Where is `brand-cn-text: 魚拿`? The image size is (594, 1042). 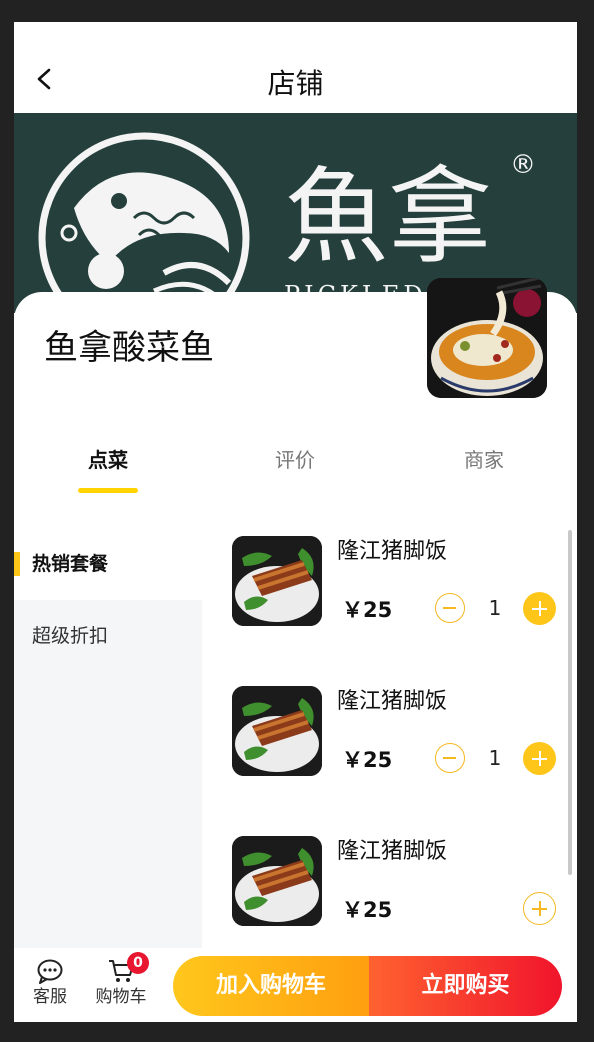 brand-cn-text: 魚拿 is located at coordinates (388, 217).